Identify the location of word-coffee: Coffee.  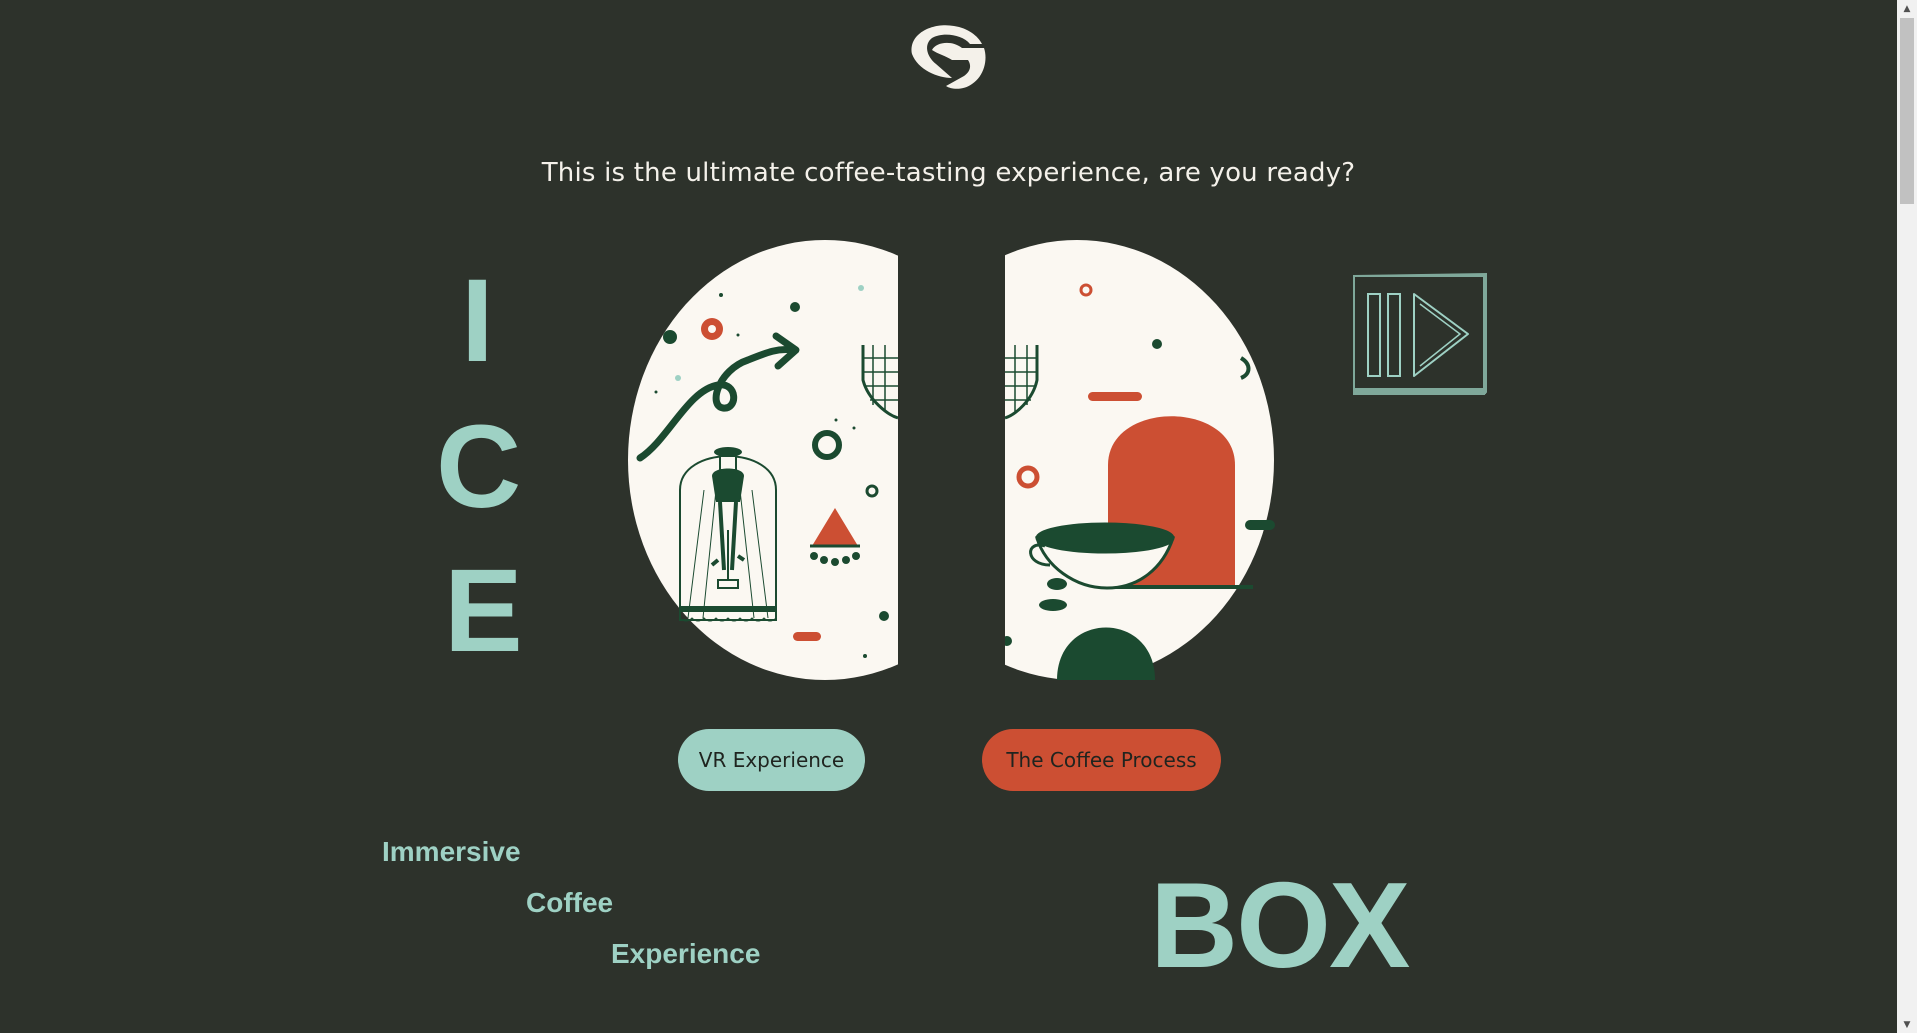
(570, 902).